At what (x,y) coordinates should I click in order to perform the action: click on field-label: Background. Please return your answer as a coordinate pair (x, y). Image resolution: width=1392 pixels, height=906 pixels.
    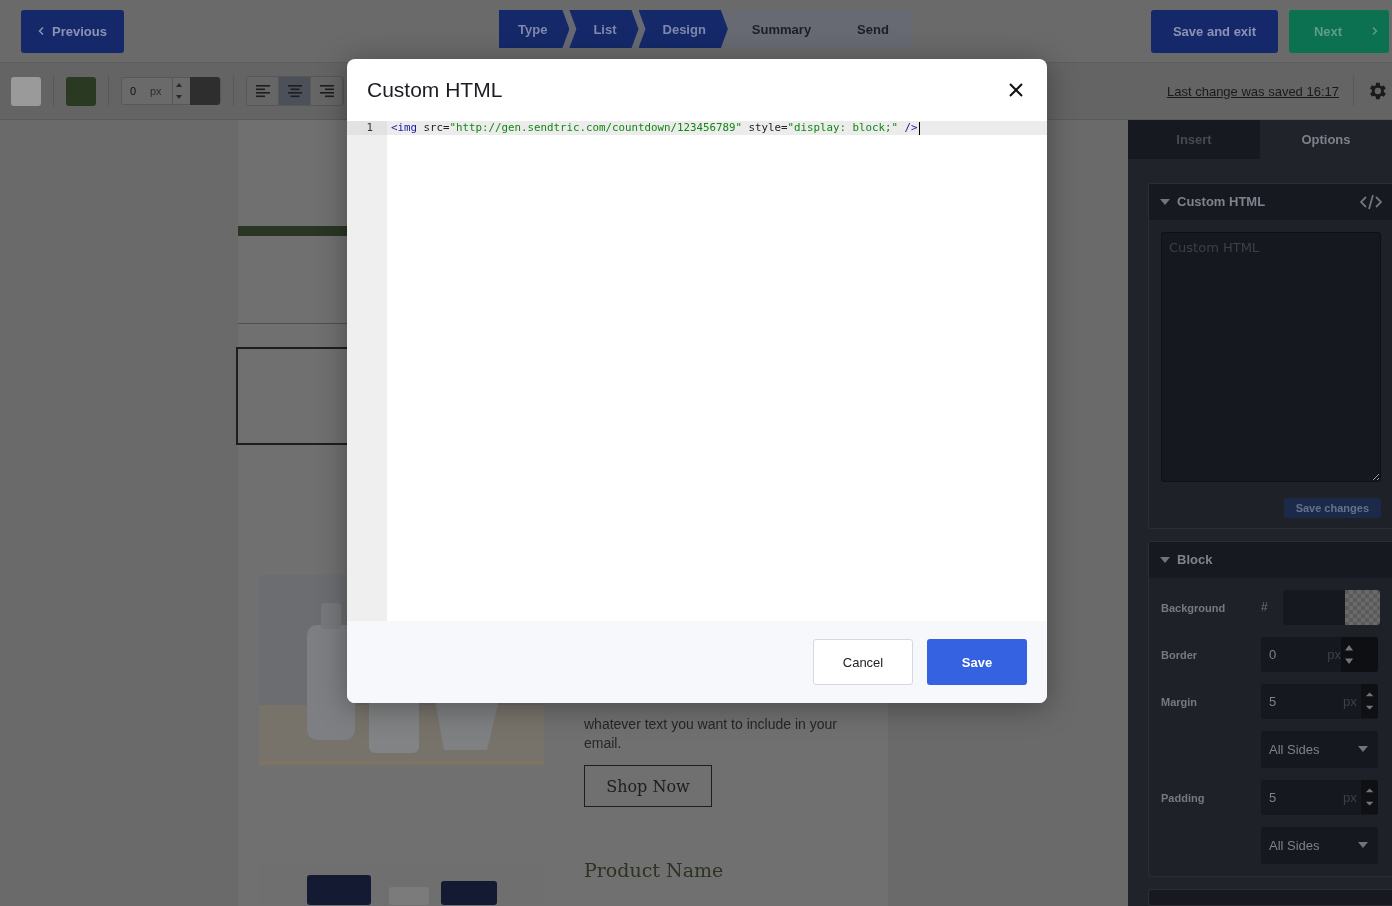
    Looking at the image, I should click on (1194, 607).